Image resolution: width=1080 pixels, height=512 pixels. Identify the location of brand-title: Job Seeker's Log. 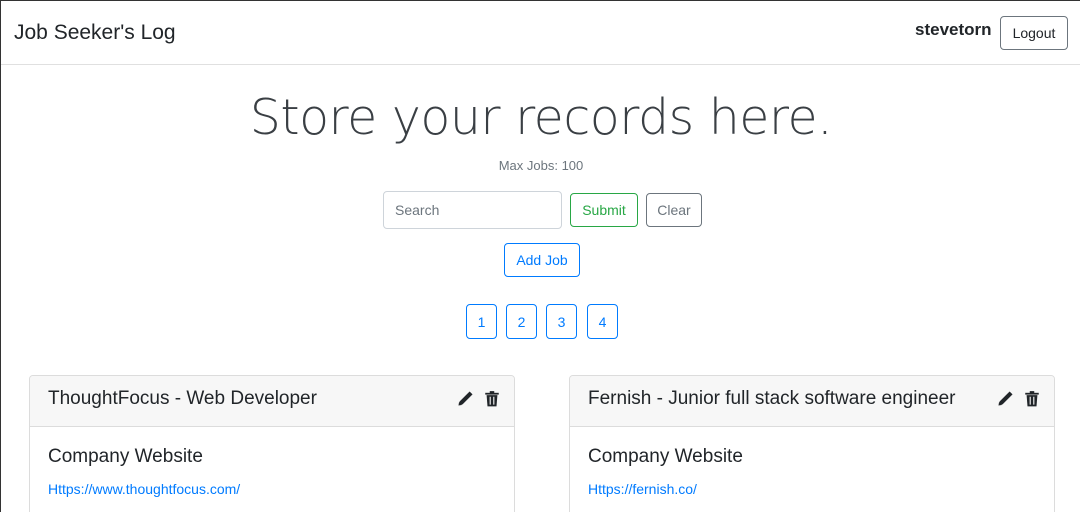
(95, 33).